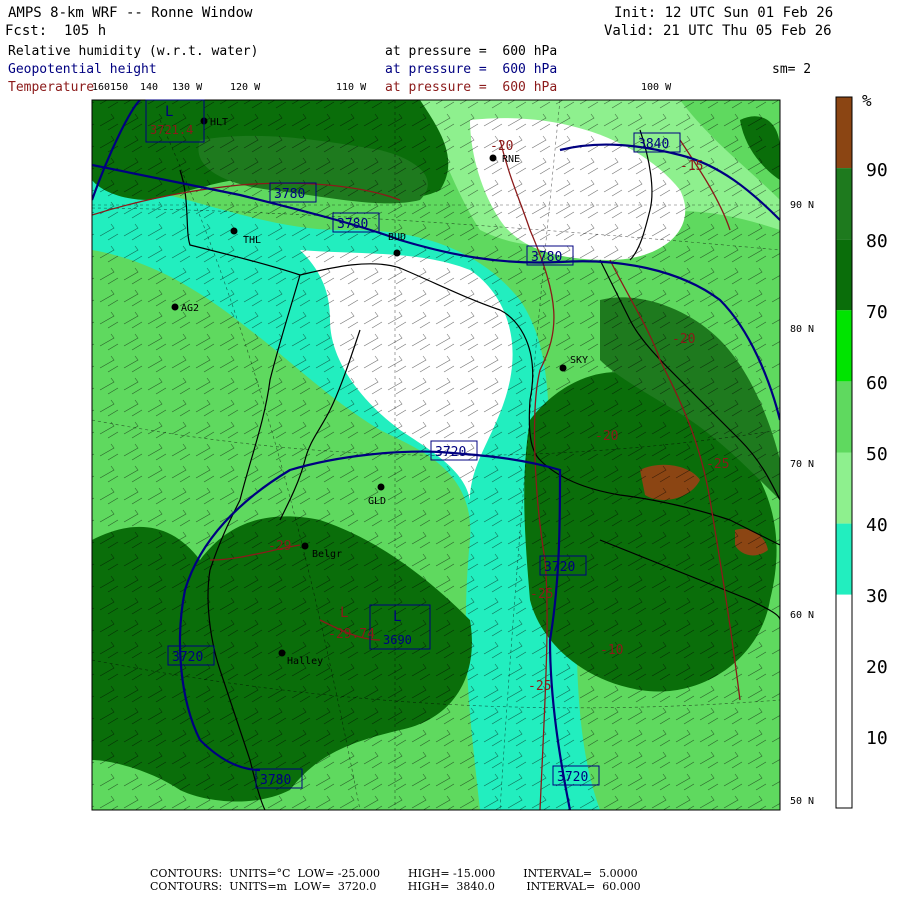 The height and width of the screenshot is (900, 900). What do you see at coordinates (691, 166) in the screenshot?
I see `temp-label: -15` at bounding box center [691, 166].